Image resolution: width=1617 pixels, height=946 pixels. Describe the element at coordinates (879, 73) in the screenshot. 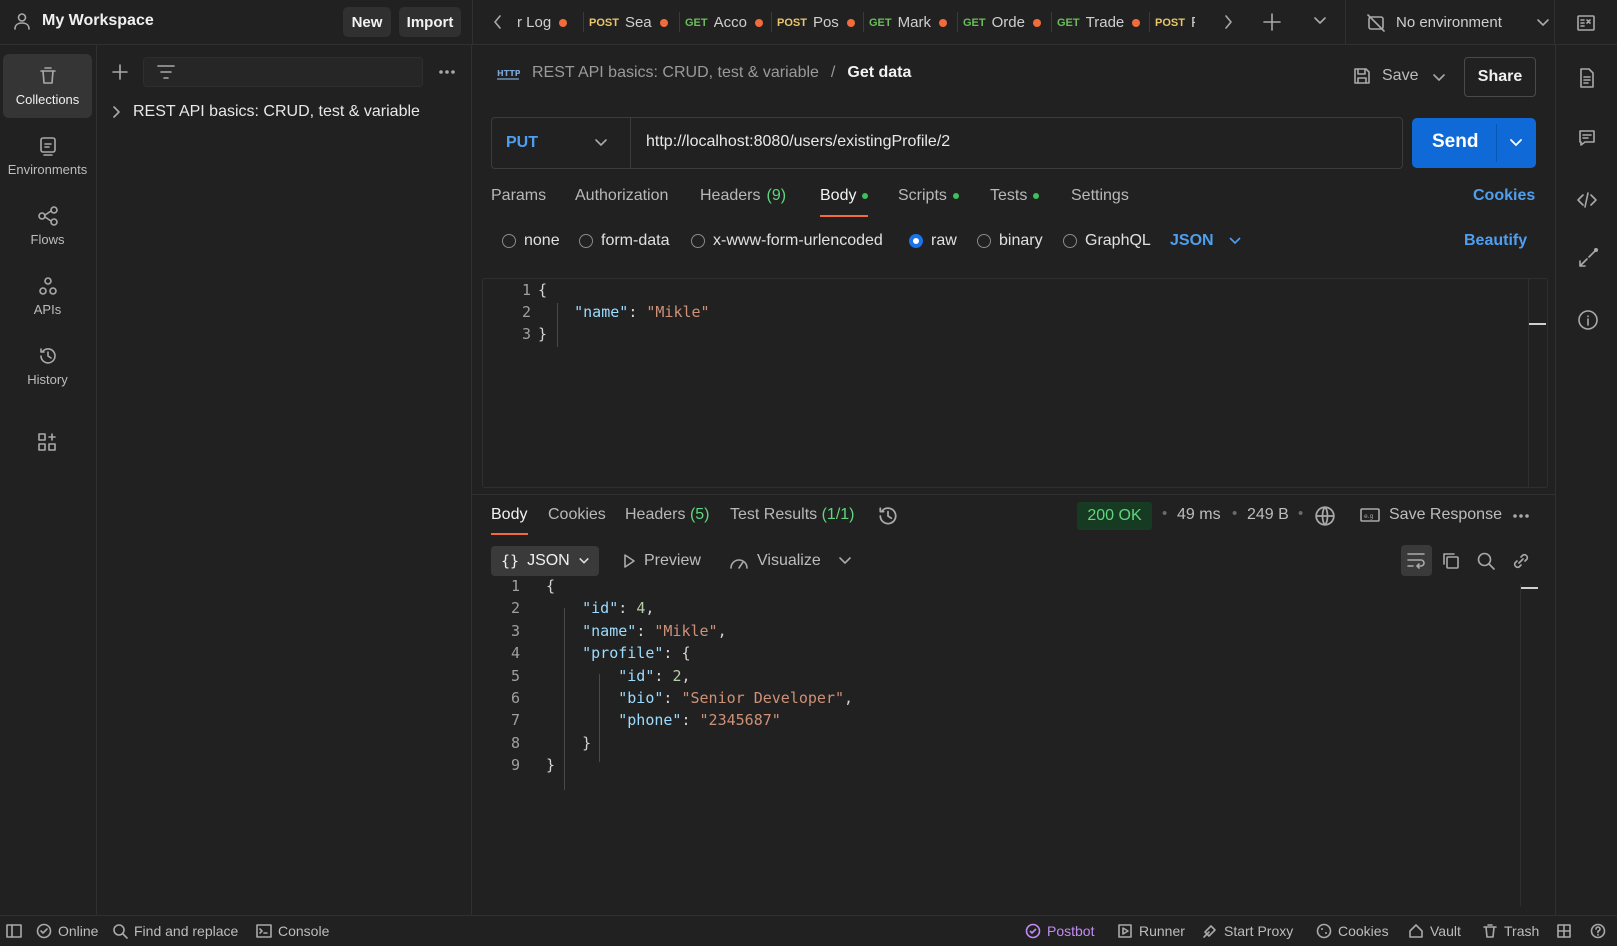

I see `request-title: Get data` at that location.